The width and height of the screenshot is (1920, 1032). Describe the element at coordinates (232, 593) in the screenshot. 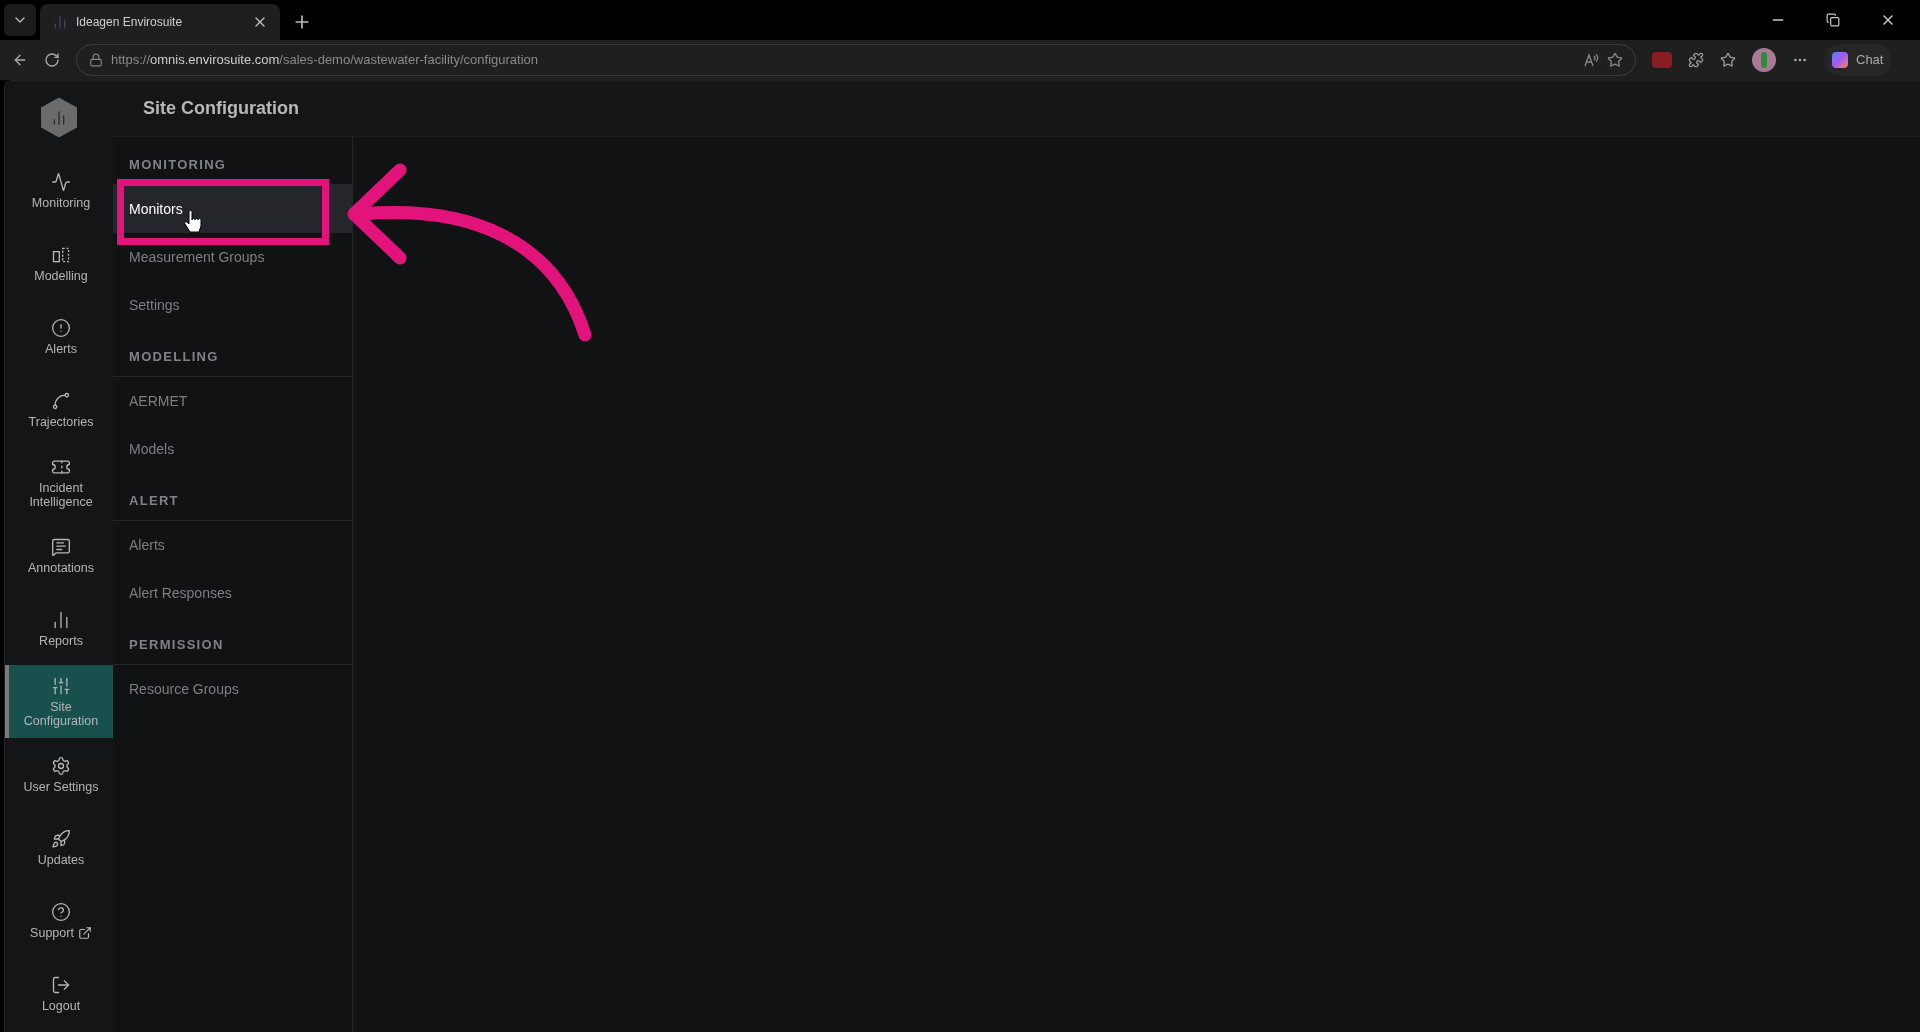

I see `menu-item: Alert Responses` at that location.